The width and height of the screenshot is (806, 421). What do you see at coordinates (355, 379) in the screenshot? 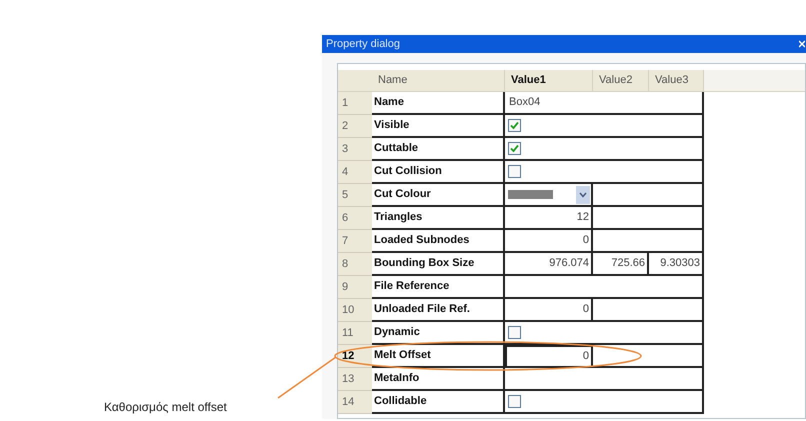
I see `row-number: 13` at bounding box center [355, 379].